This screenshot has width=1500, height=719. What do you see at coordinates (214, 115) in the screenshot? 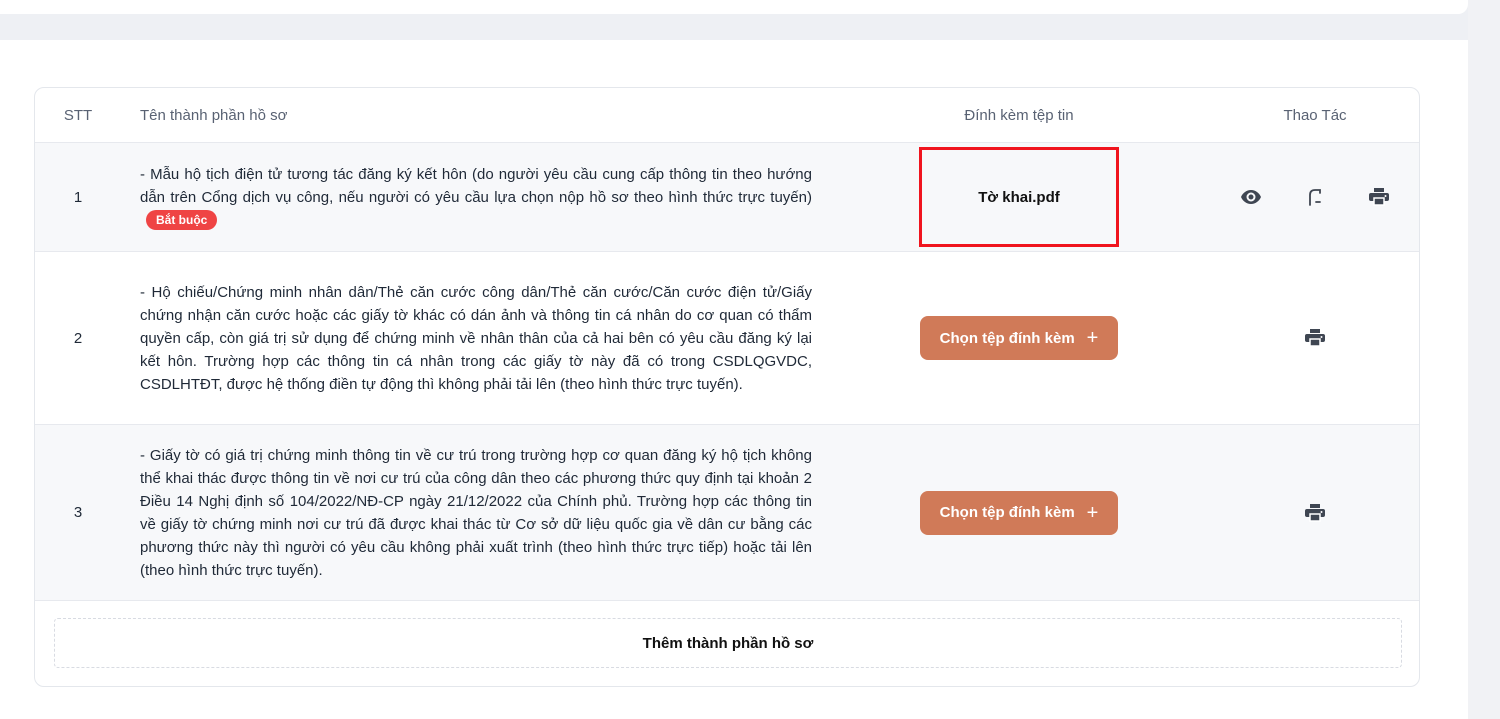
I see `header-name: Tên thành phần hồ sơ` at bounding box center [214, 115].